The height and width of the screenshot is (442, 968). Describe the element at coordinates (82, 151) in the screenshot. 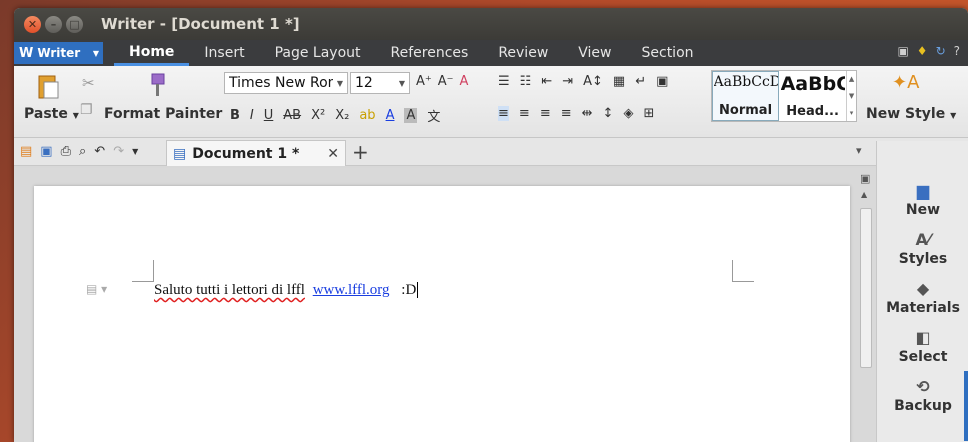

I see `print-preview-icon: ⌕` at that location.